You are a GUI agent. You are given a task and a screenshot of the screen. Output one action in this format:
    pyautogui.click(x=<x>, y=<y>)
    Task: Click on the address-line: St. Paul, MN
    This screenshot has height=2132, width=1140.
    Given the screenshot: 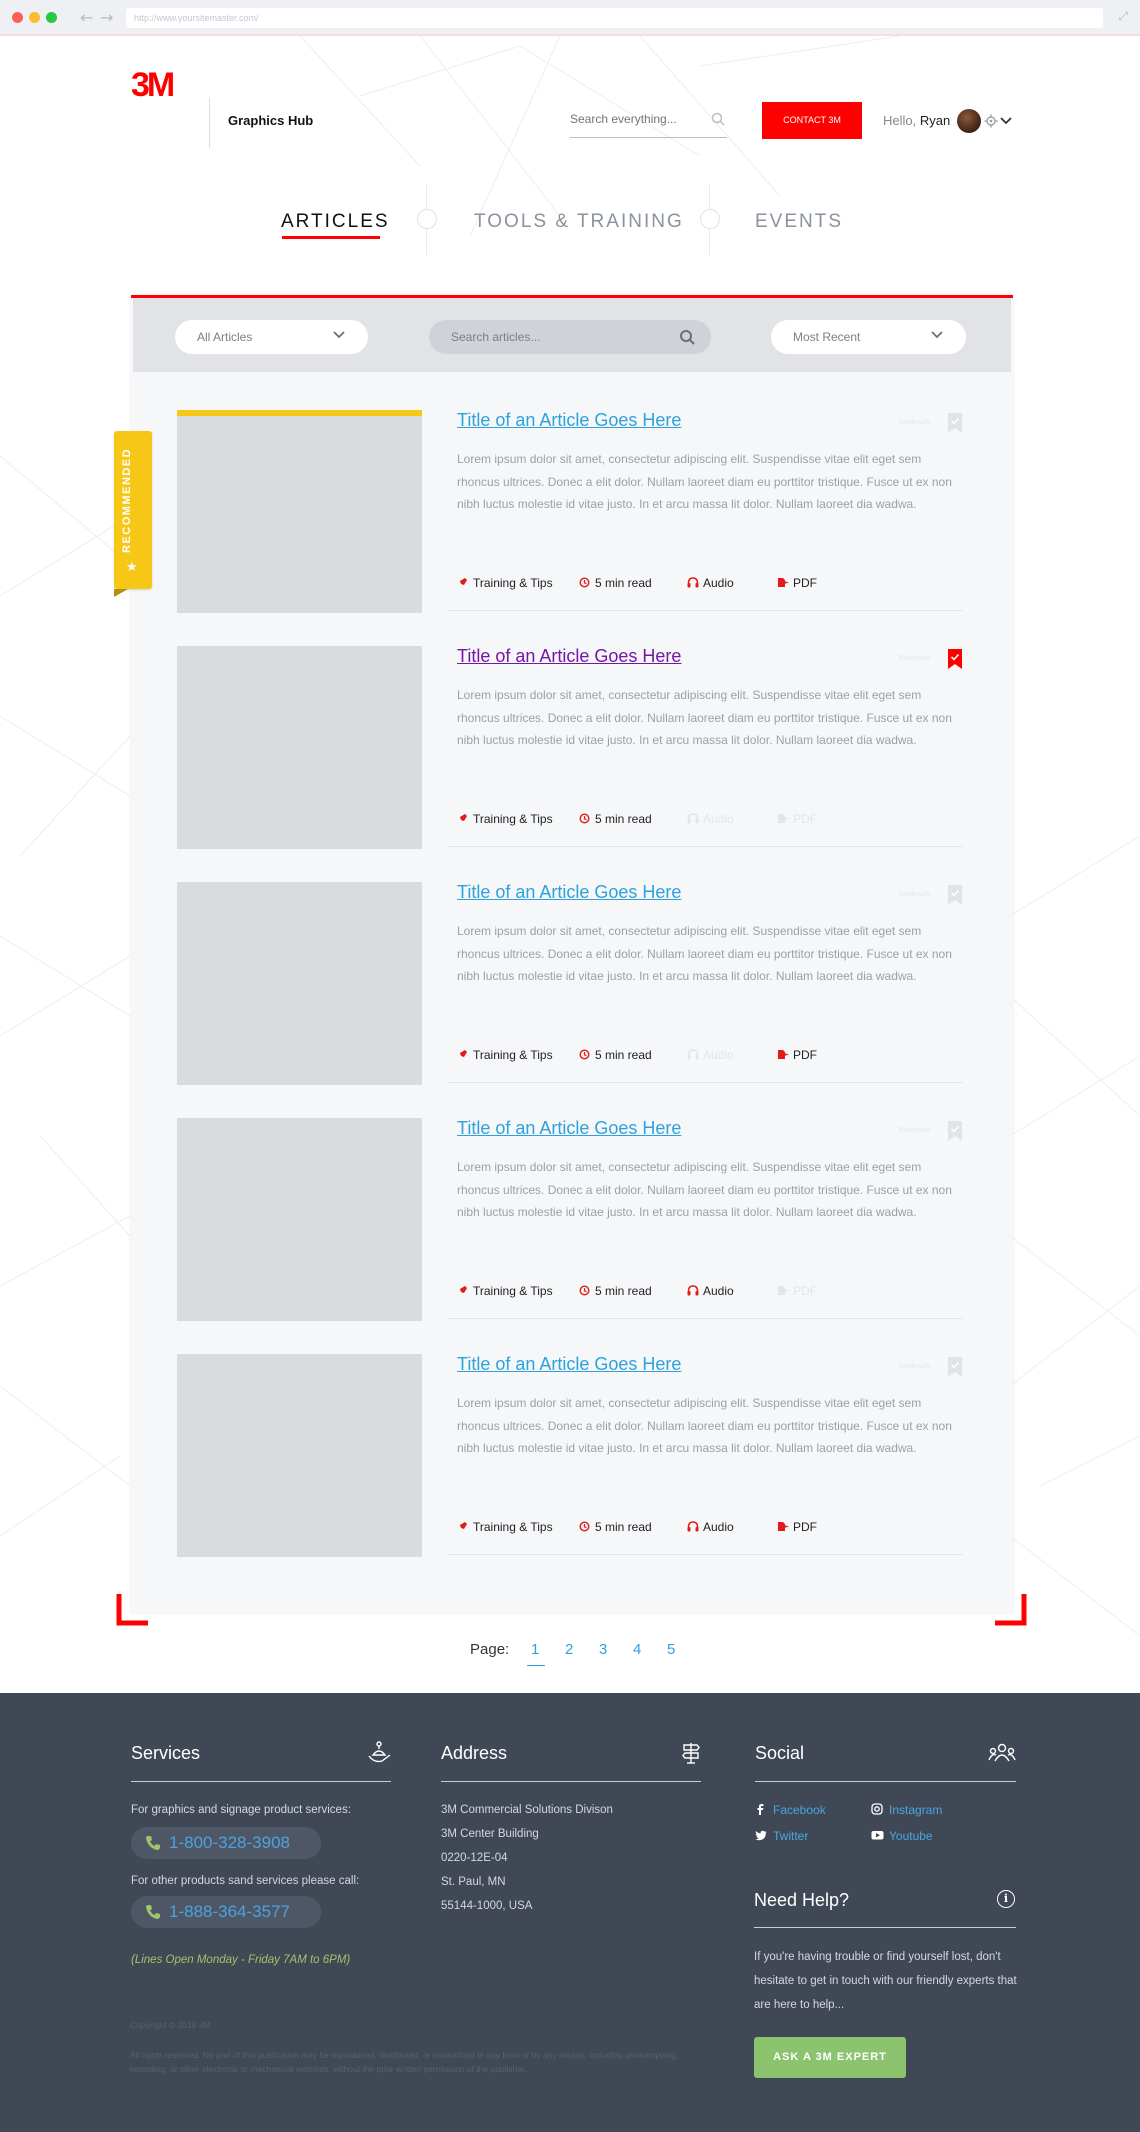 What is the action you would take?
    pyautogui.click(x=473, y=1882)
    